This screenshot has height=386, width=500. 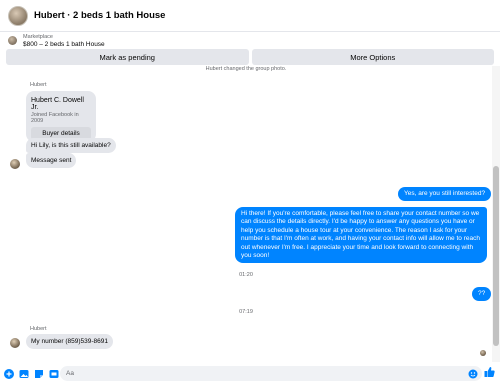 What do you see at coordinates (271, 373) in the screenshot?
I see `message-input: Aa` at bounding box center [271, 373].